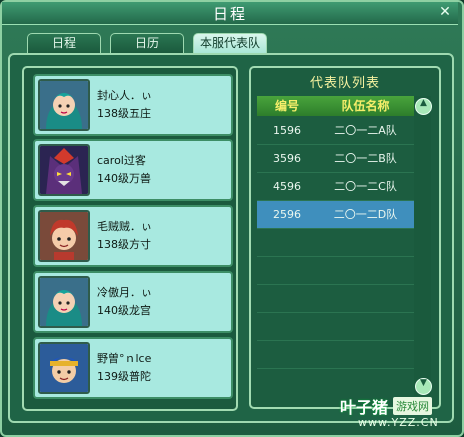 This screenshot has height=437, width=464. I want to click on team-name: 二〇一二B队, so click(365, 158).